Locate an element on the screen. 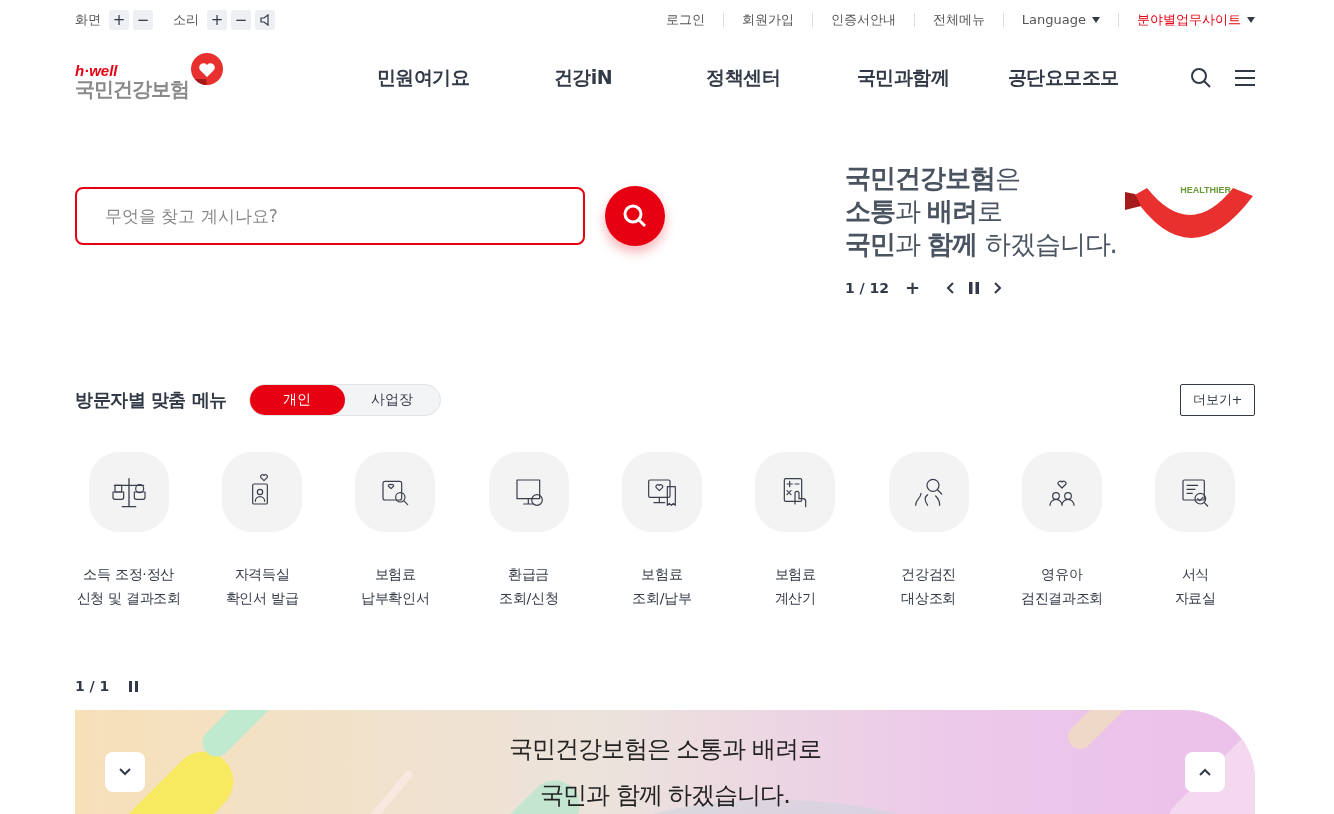 This screenshot has height=814, width=1334. search-field: 무엇을 찾고 계시나요? is located at coordinates (330, 216).